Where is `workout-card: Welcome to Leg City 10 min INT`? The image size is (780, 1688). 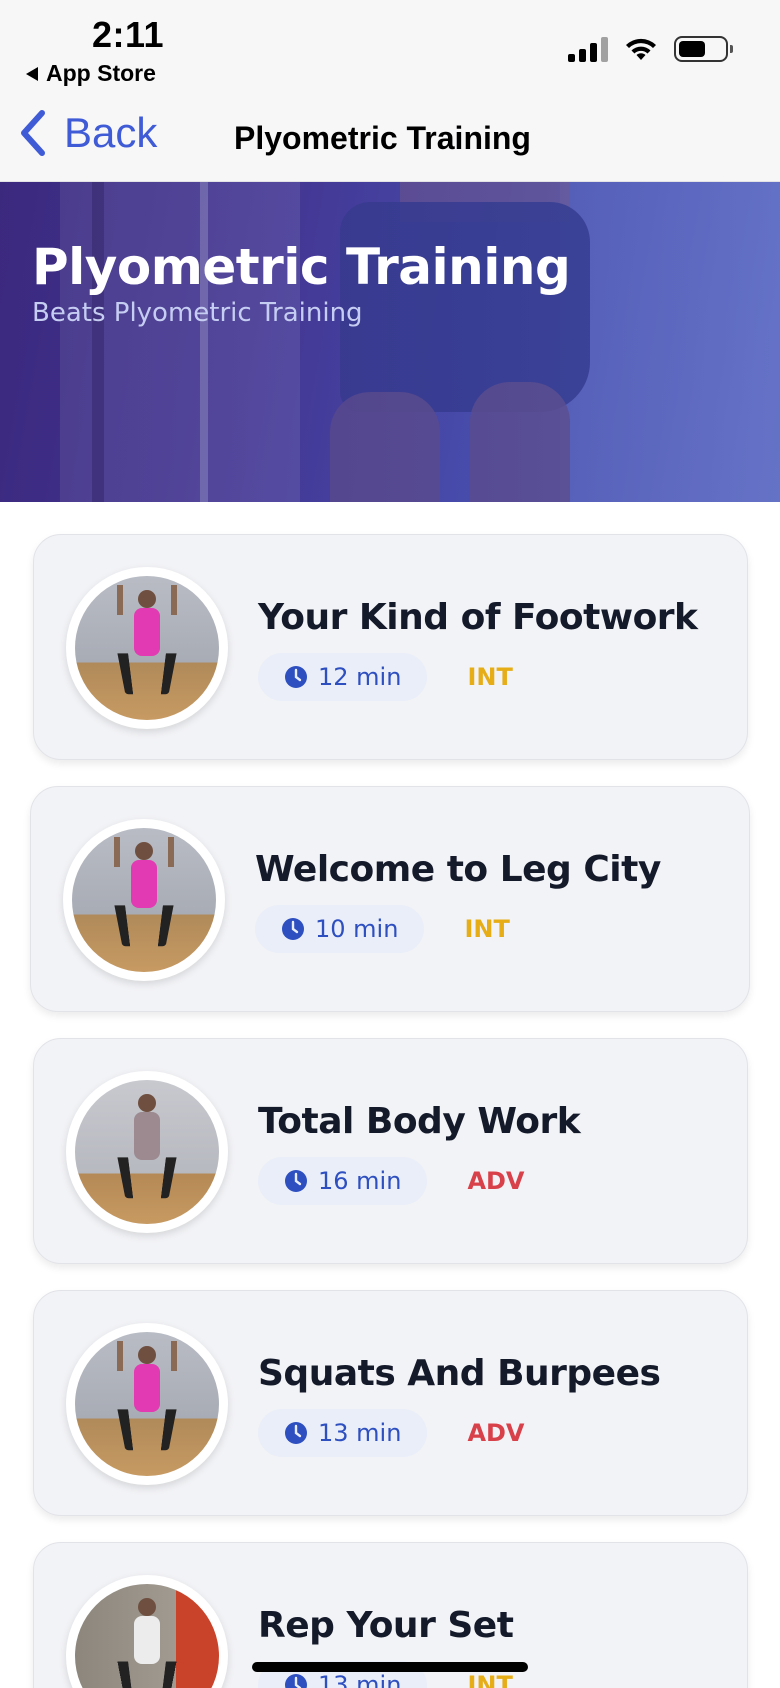
workout-card: Welcome to Leg City 10 min INT is located at coordinates (390, 899).